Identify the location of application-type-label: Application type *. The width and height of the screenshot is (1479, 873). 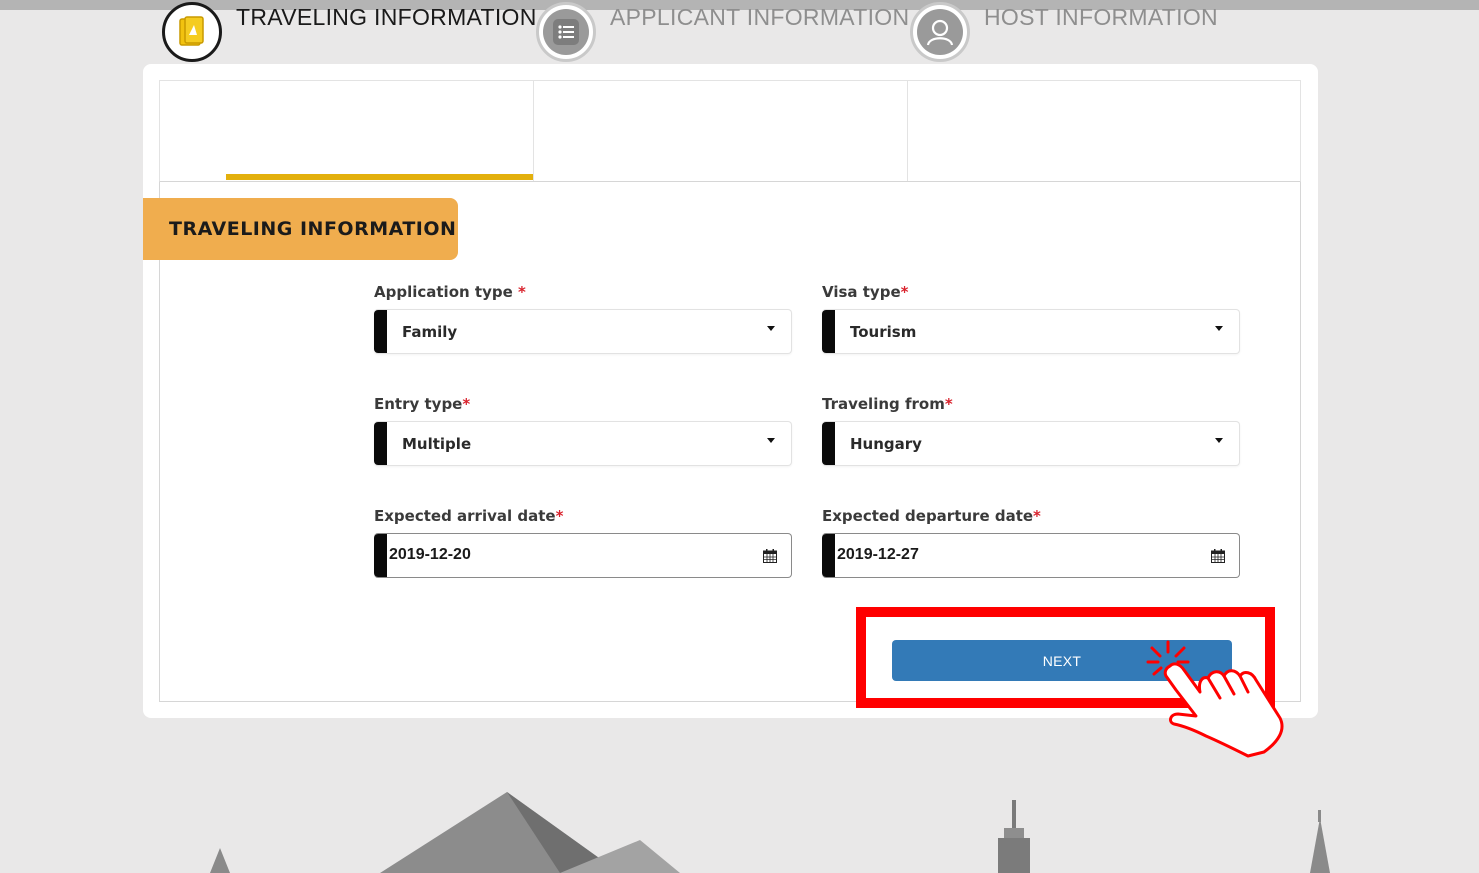
(450, 292).